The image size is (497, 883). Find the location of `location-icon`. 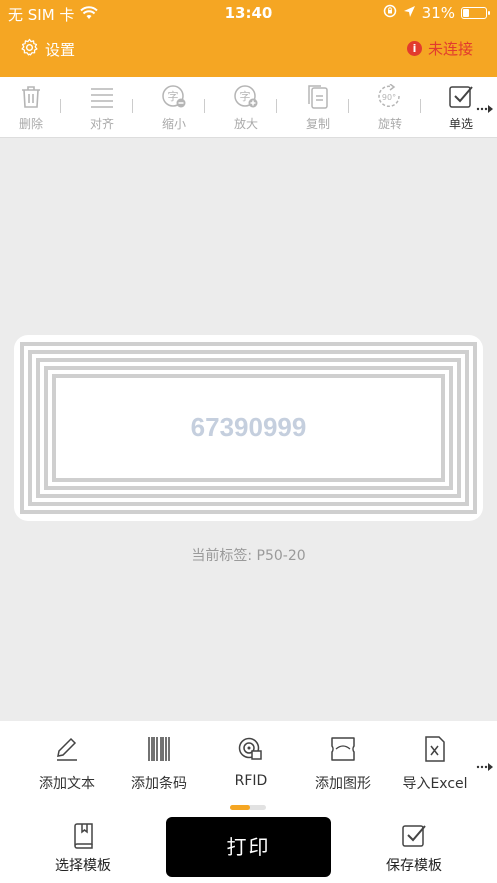

location-icon is located at coordinates (409, 13).